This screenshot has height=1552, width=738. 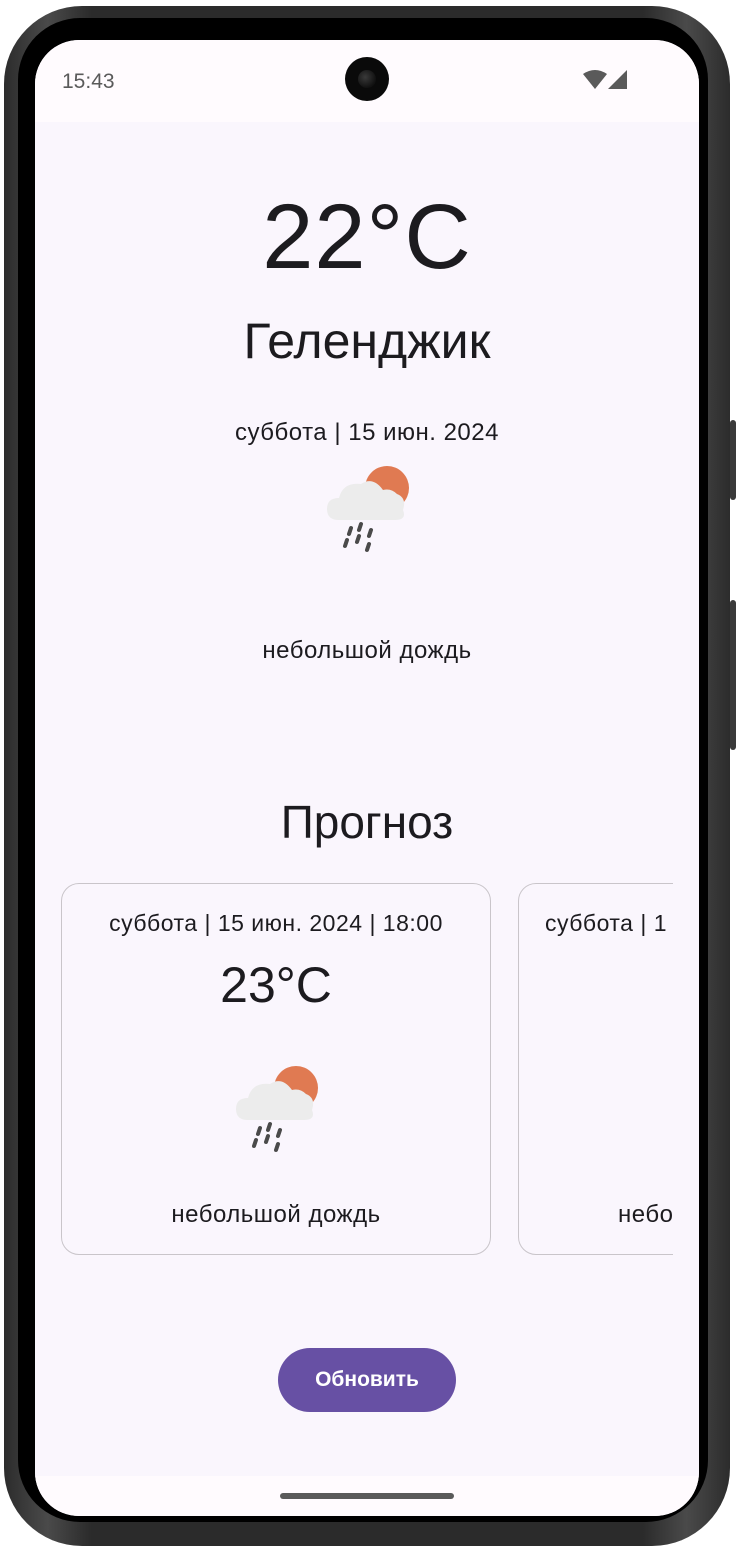 What do you see at coordinates (276, 985) in the screenshot?
I see `forecast-card-temperature: 23°C` at bounding box center [276, 985].